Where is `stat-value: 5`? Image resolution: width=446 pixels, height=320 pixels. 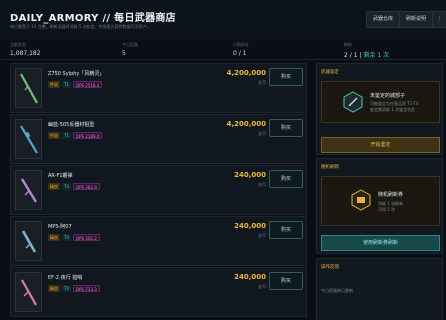
stat-value: 5 is located at coordinates (124, 53).